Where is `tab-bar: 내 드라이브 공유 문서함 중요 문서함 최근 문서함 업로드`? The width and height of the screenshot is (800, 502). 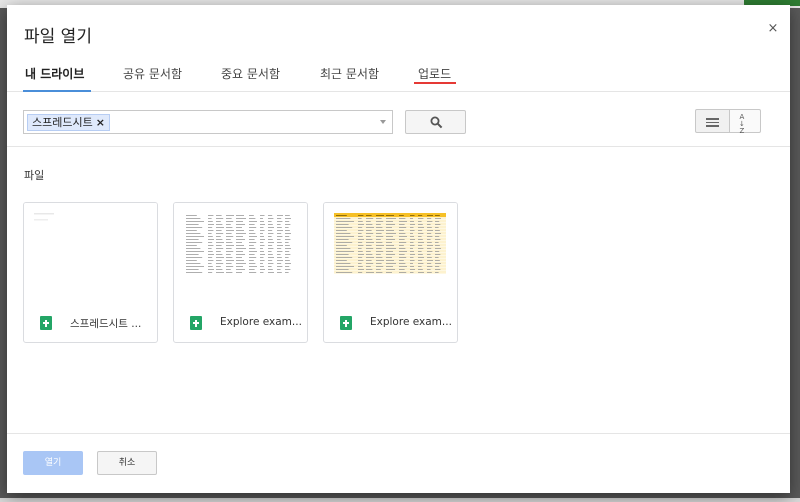 tab-bar: 내 드라이브 공유 문서함 중요 문서함 최근 문서함 업로드 is located at coordinates (398, 76).